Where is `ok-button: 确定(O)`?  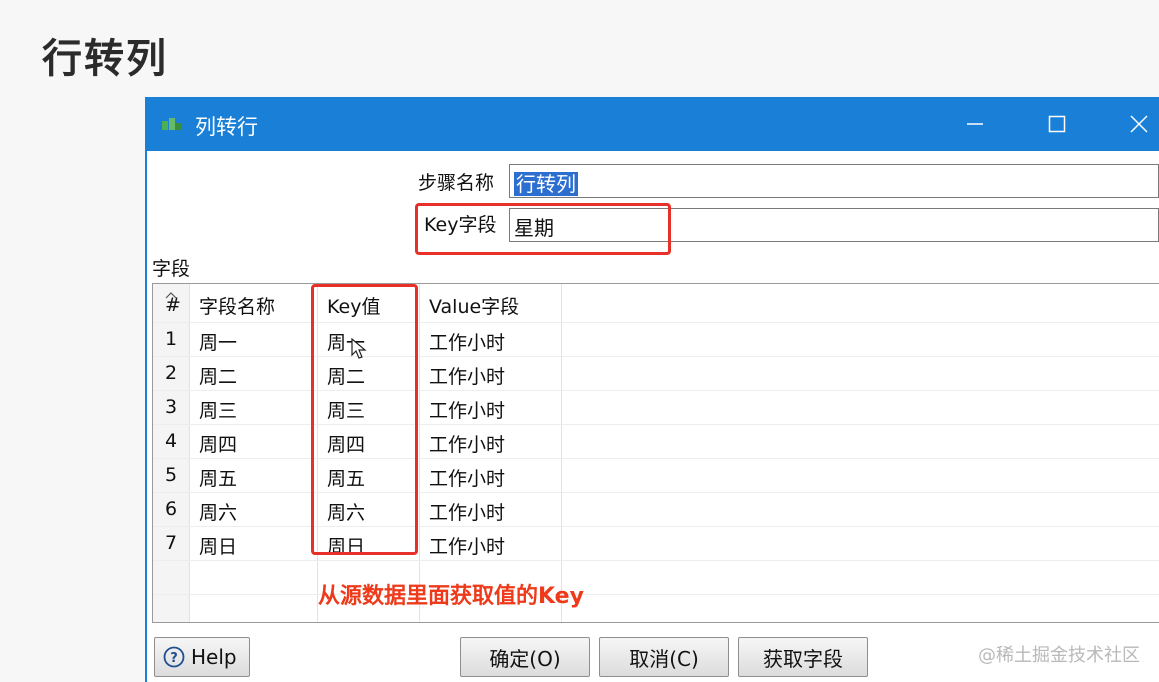 ok-button: 确定(O) is located at coordinates (525, 657).